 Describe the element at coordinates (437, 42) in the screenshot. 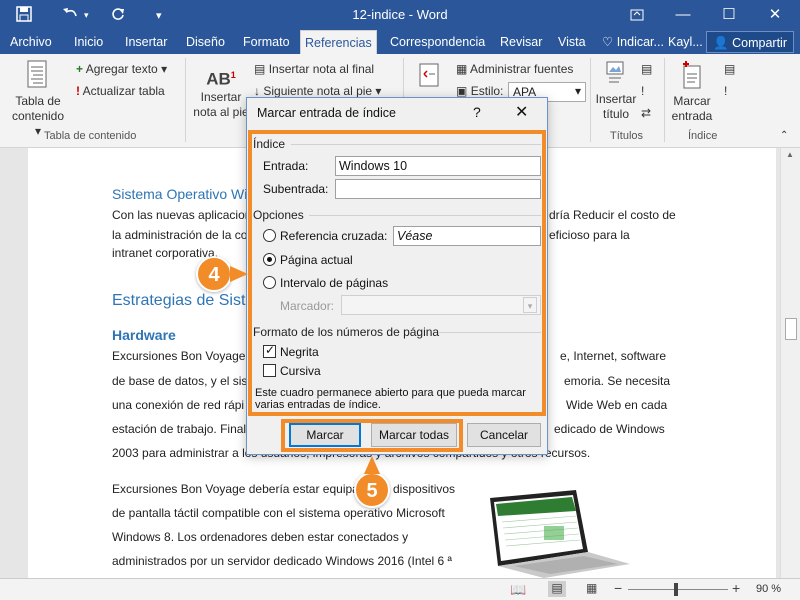

I see `tab-correspondencia: Correspondencia` at that location.